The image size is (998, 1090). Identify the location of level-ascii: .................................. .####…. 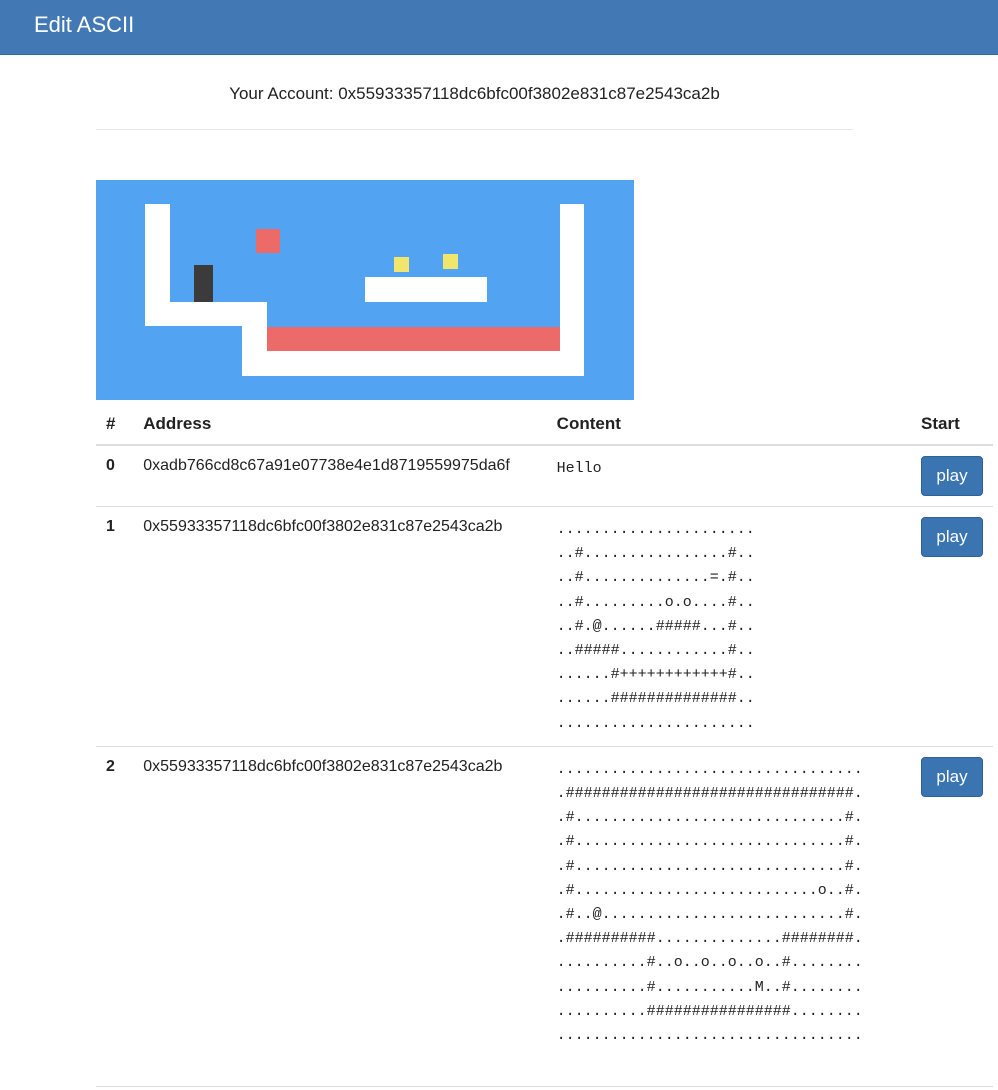
(709, 902).